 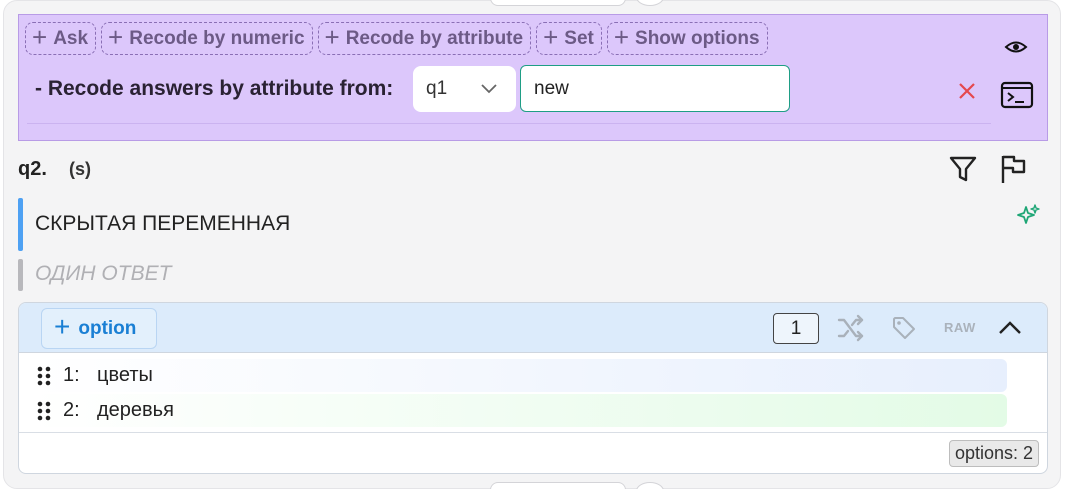 I want to click on chip-label: Recode by attribute, so click(x=434, y=38).